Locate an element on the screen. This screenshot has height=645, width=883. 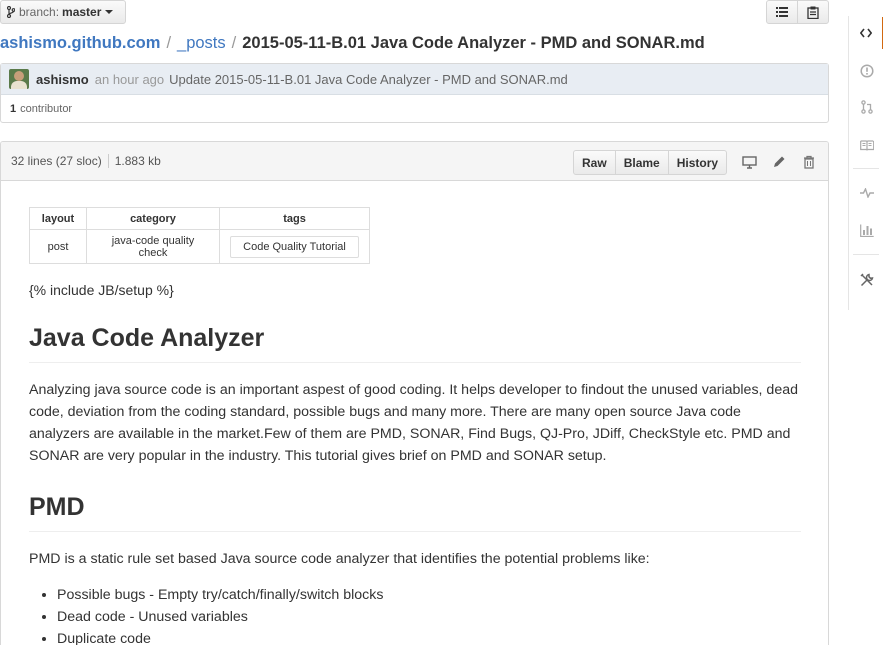
heading-java-code-analyzer: Java Code Analyzer is located at coordinates (415, 343).